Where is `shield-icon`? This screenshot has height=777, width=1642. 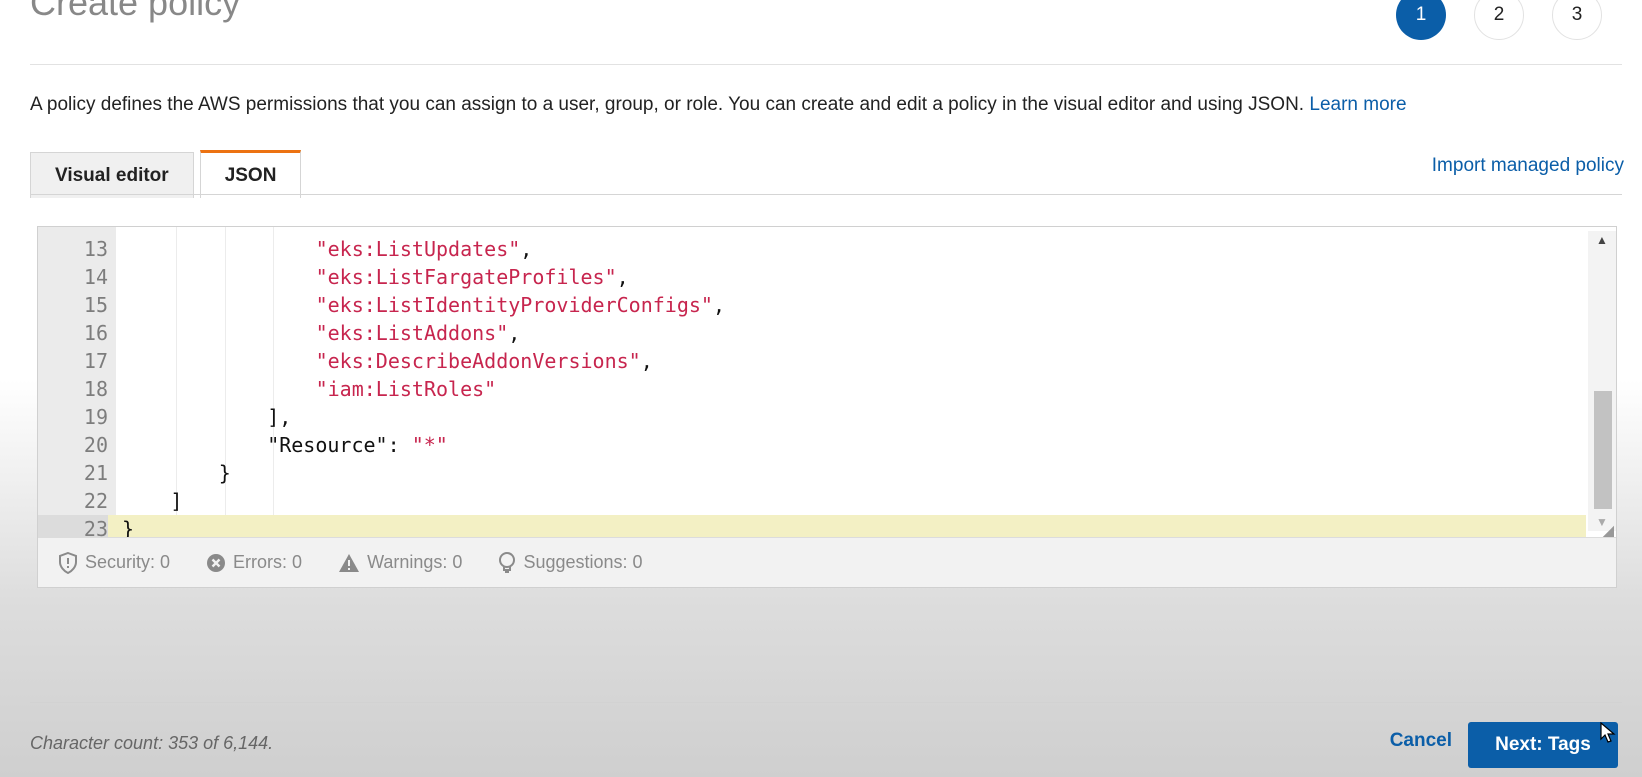 shield-icon is located at coordinates (68, 562).